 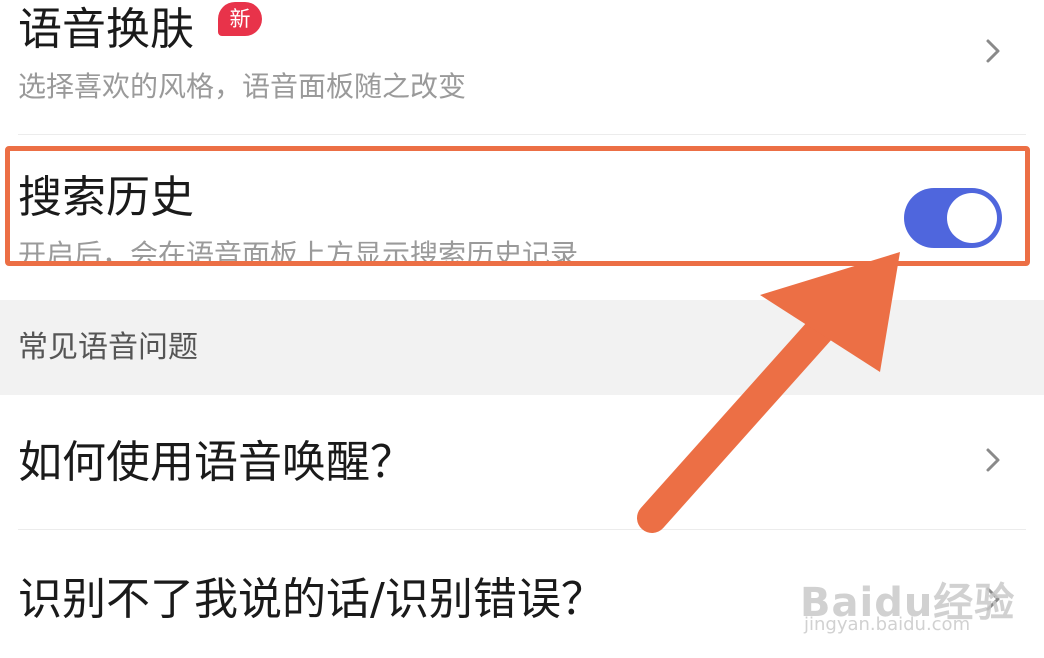 What do you see at coordinates (106, 29) in the screenshot?
I see `voice-skin-title: 语音换肤` at bounding box center [106, 29].